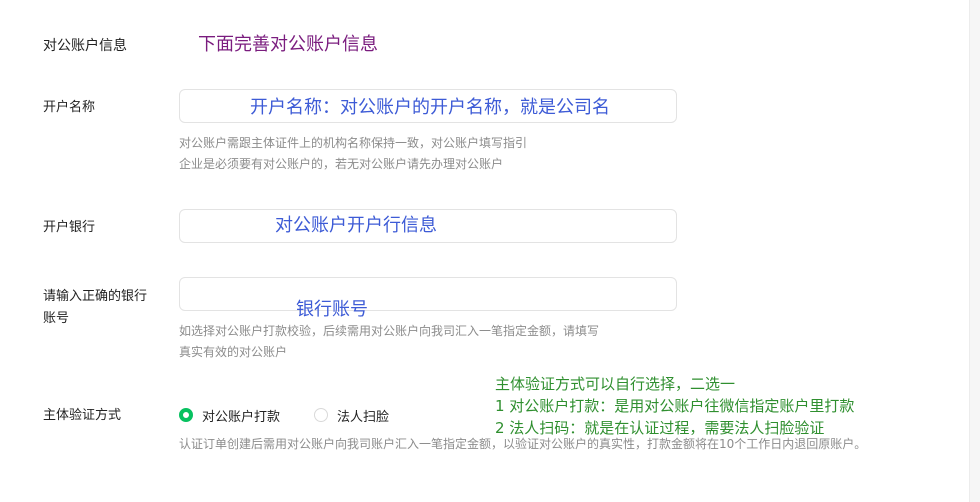 This screenshot has height=502, width=980. I want to click on section-annotation: 下面完善对公账户信息, so click(288, 44).